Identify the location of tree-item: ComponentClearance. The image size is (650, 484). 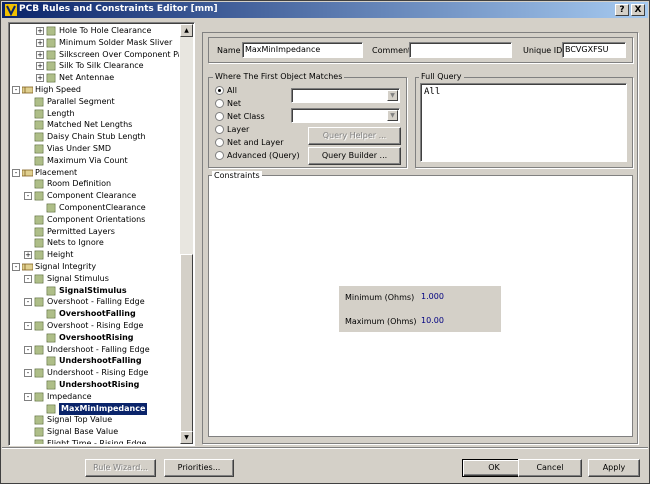
(94, 208).